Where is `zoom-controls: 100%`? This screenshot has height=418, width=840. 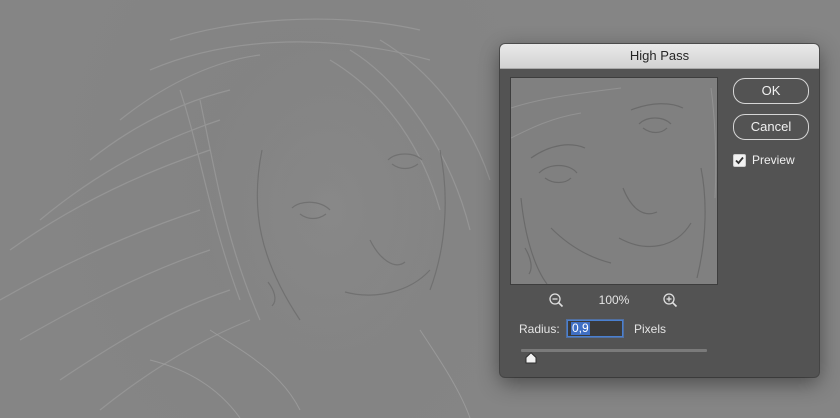 zoom-controls: 100% is located at coordinates (614, 300).